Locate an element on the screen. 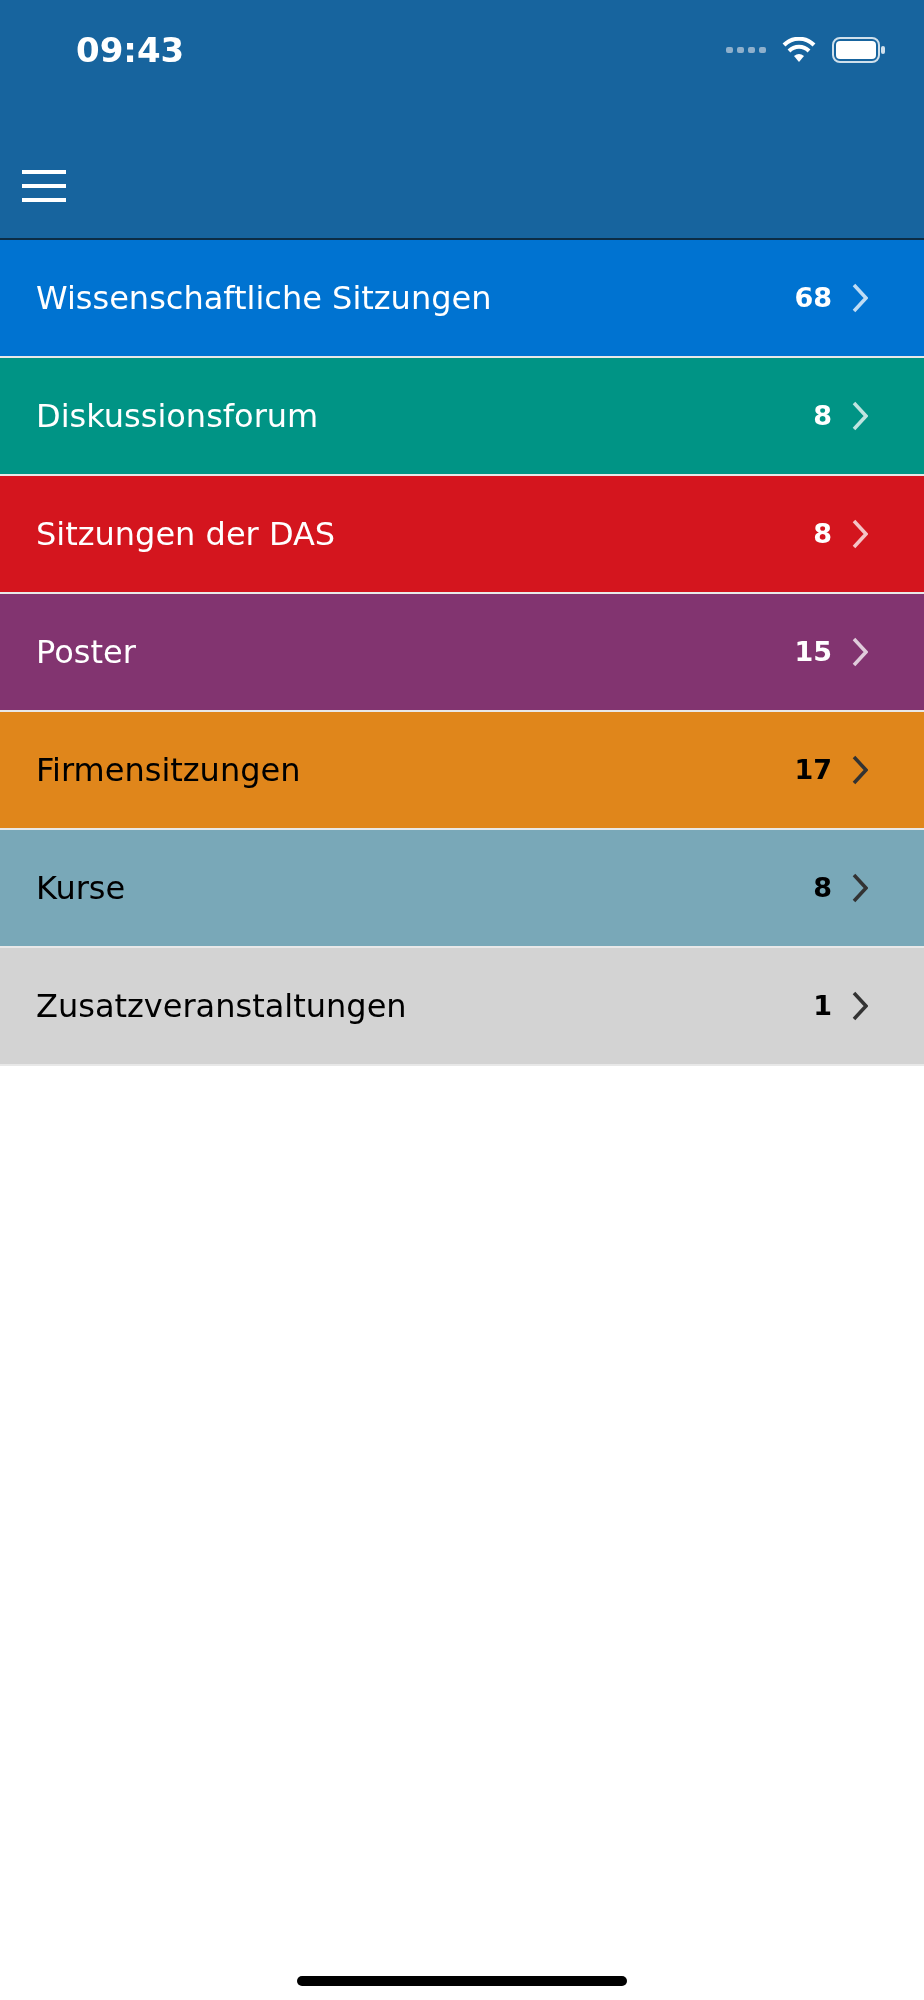 This screenshot has height=2000, width=924. category-row: Diskussionsforum 8 is located at coordinates (462, 417).